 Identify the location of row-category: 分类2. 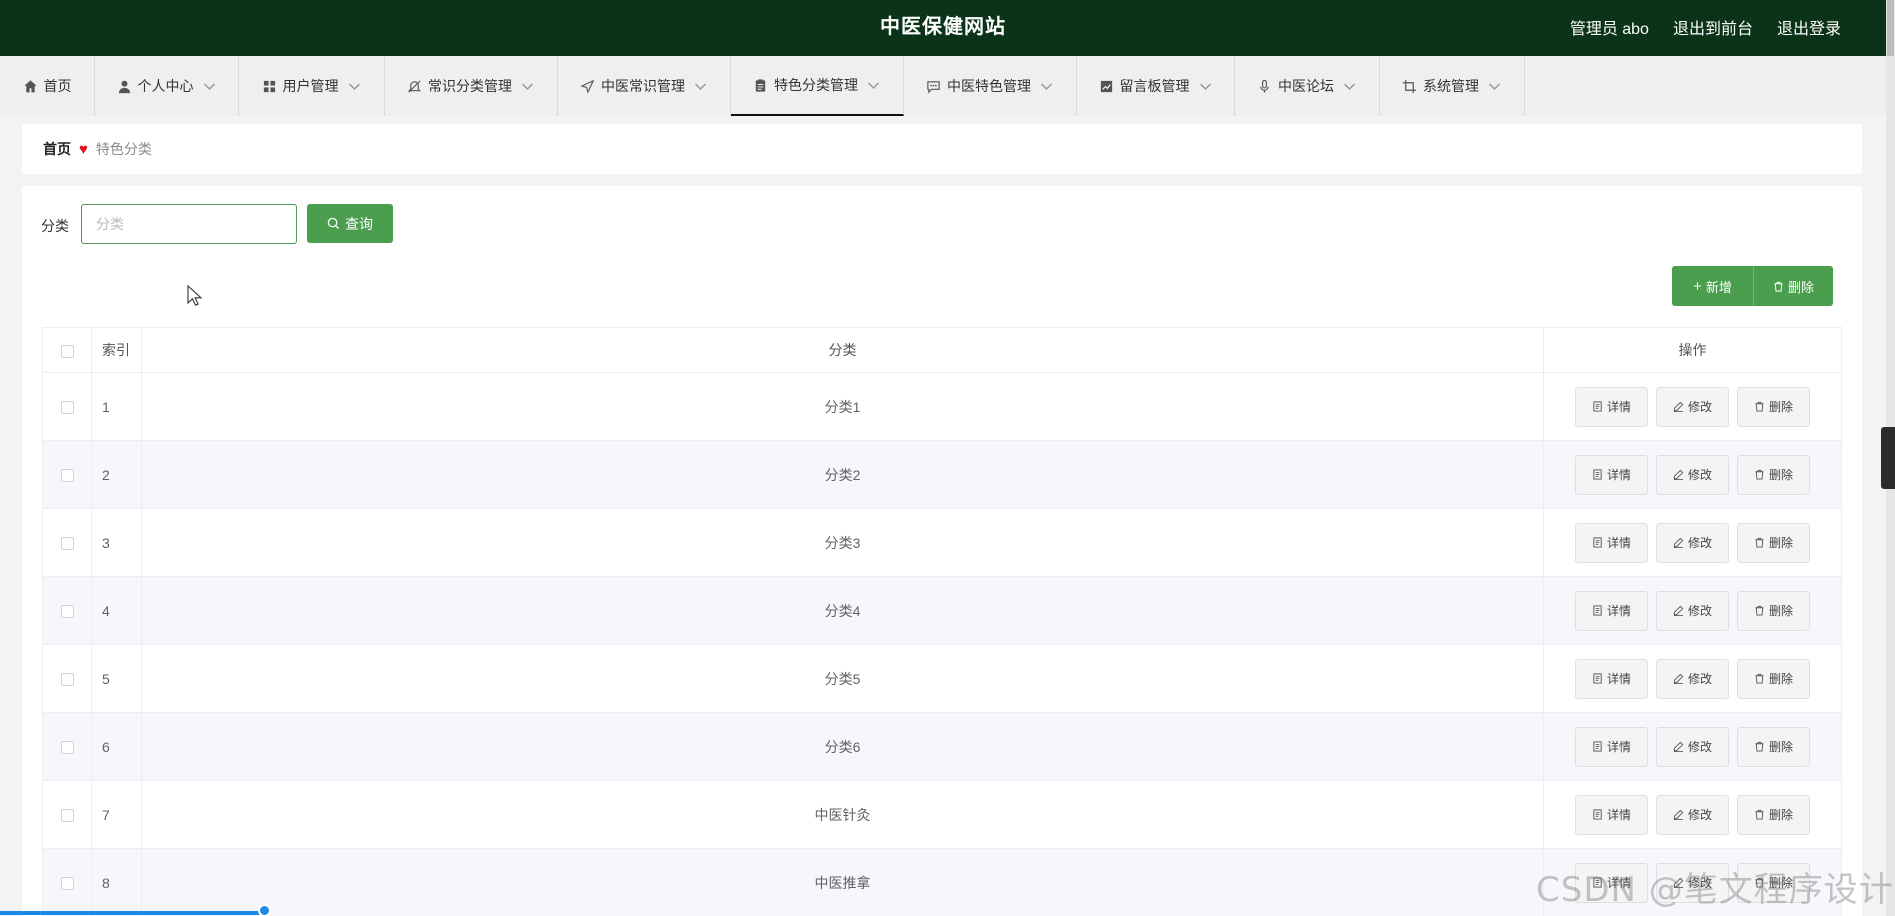
(842, 474).